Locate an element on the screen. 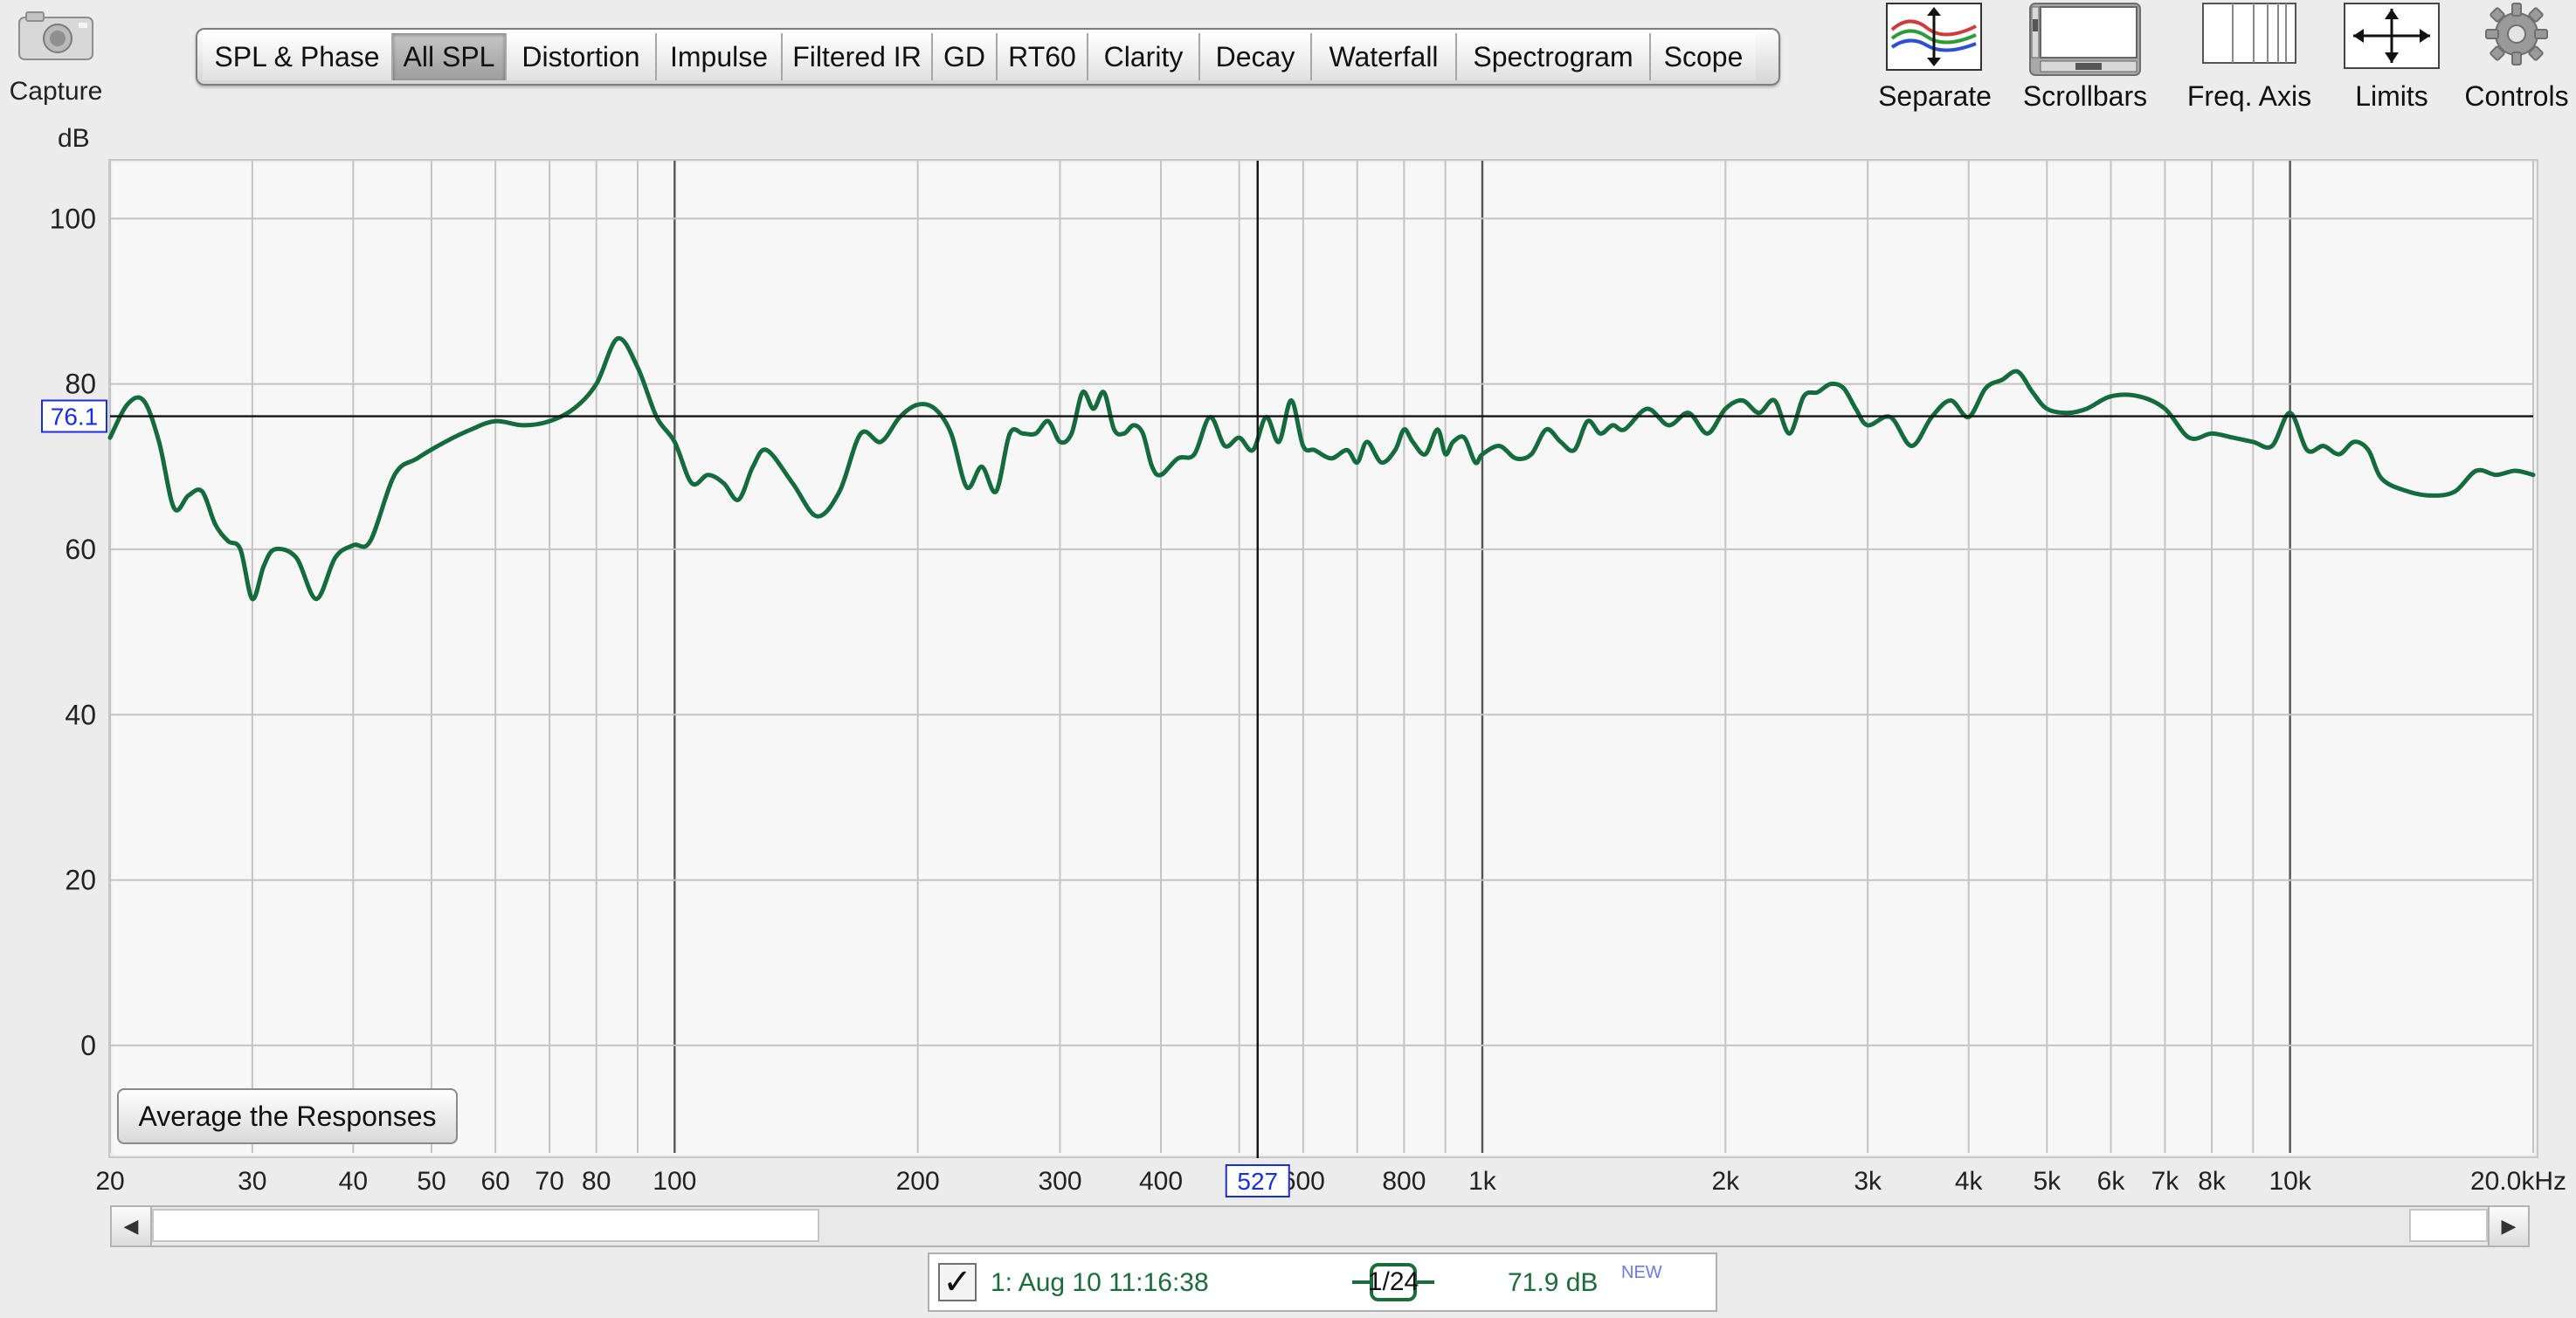  x-tick-label: 6k is located at coordinates (2111, 1181).